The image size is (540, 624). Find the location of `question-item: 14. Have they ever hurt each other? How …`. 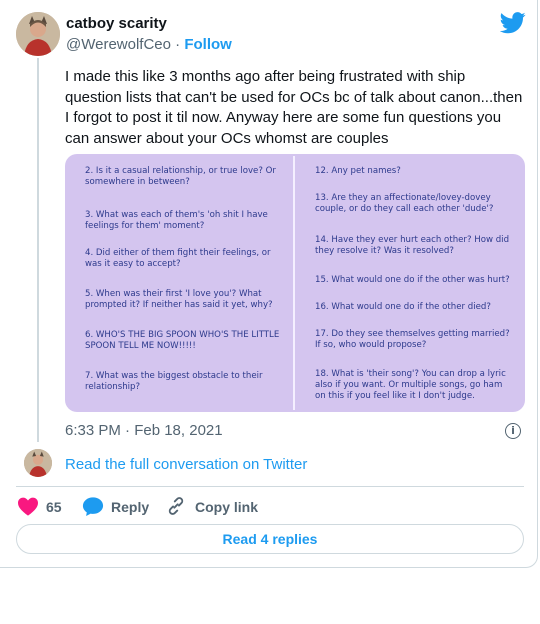

question-item: 14. Have they ever hurt each other? How … is located at coordinates (412, 246).